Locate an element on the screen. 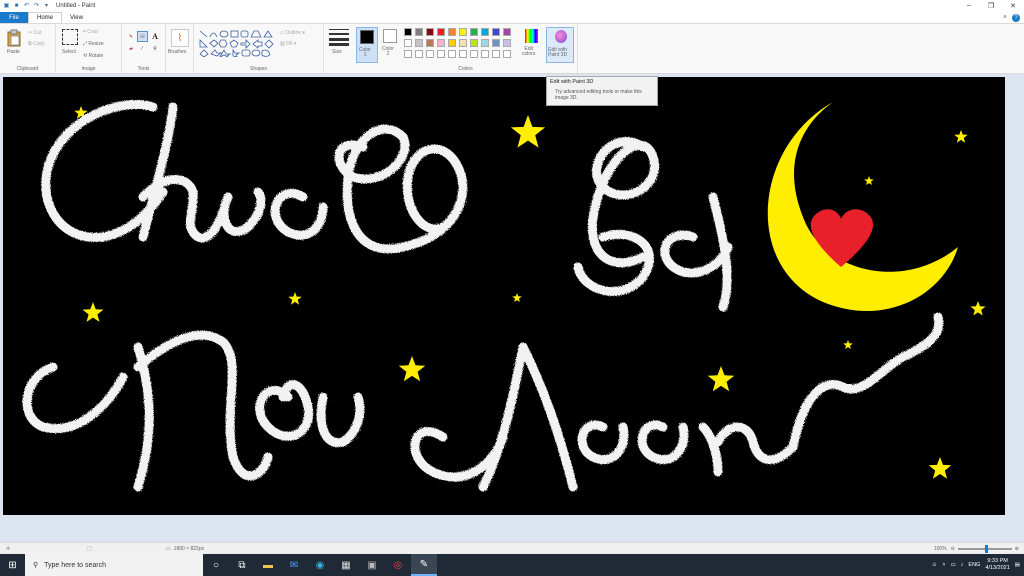 The image size is (1024, 576). zoom-slider-thumb is located at coordinates (986, 548).